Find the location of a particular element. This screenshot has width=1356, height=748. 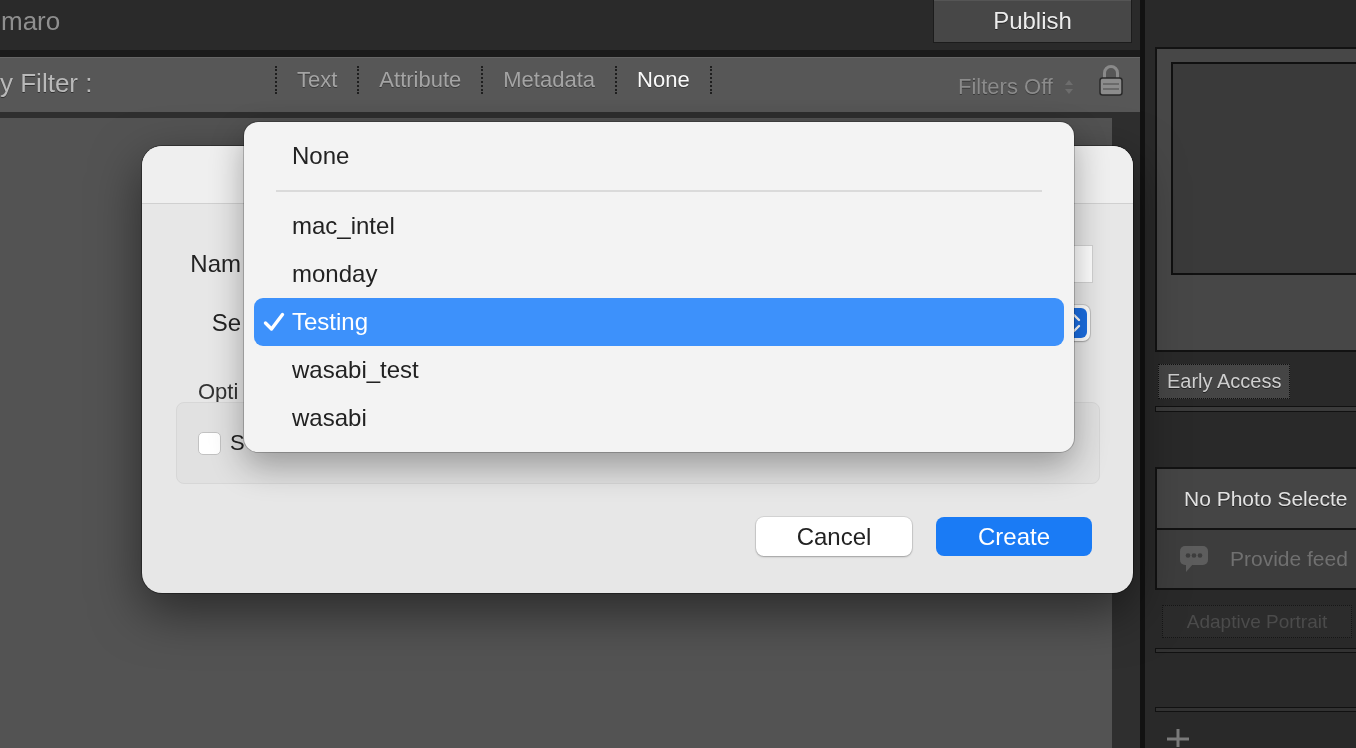

menu-item: None is located at coordinates (659, 156).